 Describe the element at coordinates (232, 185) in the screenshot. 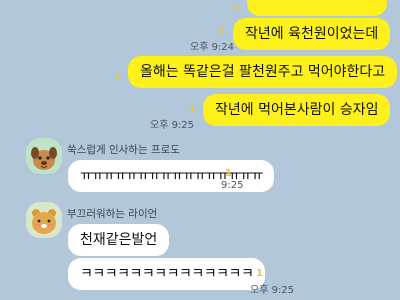

I see `message-time: 9:25` at that location.